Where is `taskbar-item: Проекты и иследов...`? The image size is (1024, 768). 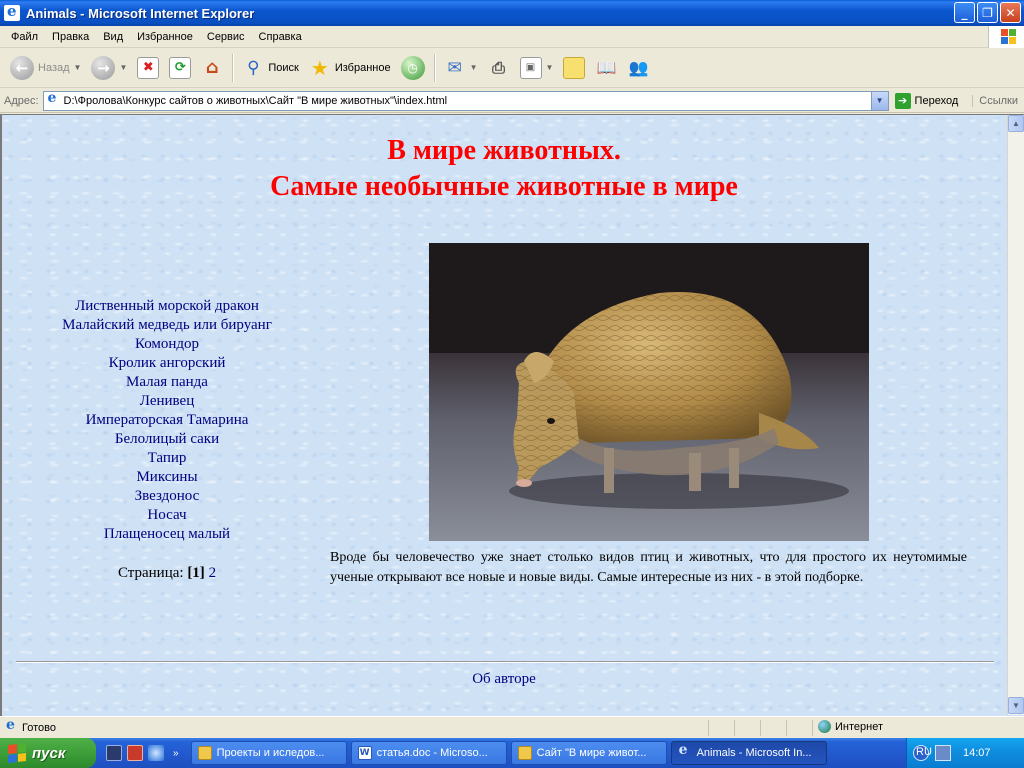
taskbar-item: Проекты и иследов... is located at coordinates (268, 753).